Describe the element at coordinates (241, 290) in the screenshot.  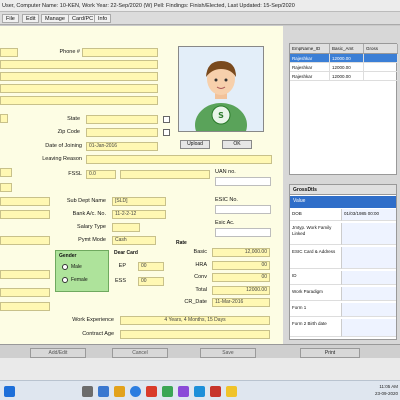
I see `total-field: 12000.00` at that location.